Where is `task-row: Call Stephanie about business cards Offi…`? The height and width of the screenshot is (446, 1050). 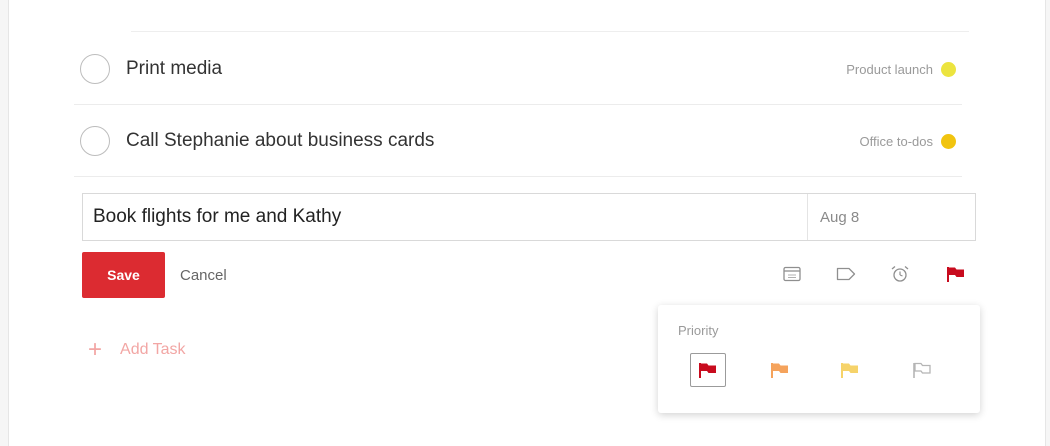
task-row: Call Stephanie about business cards Offi… is located at coordinates (518, 141).